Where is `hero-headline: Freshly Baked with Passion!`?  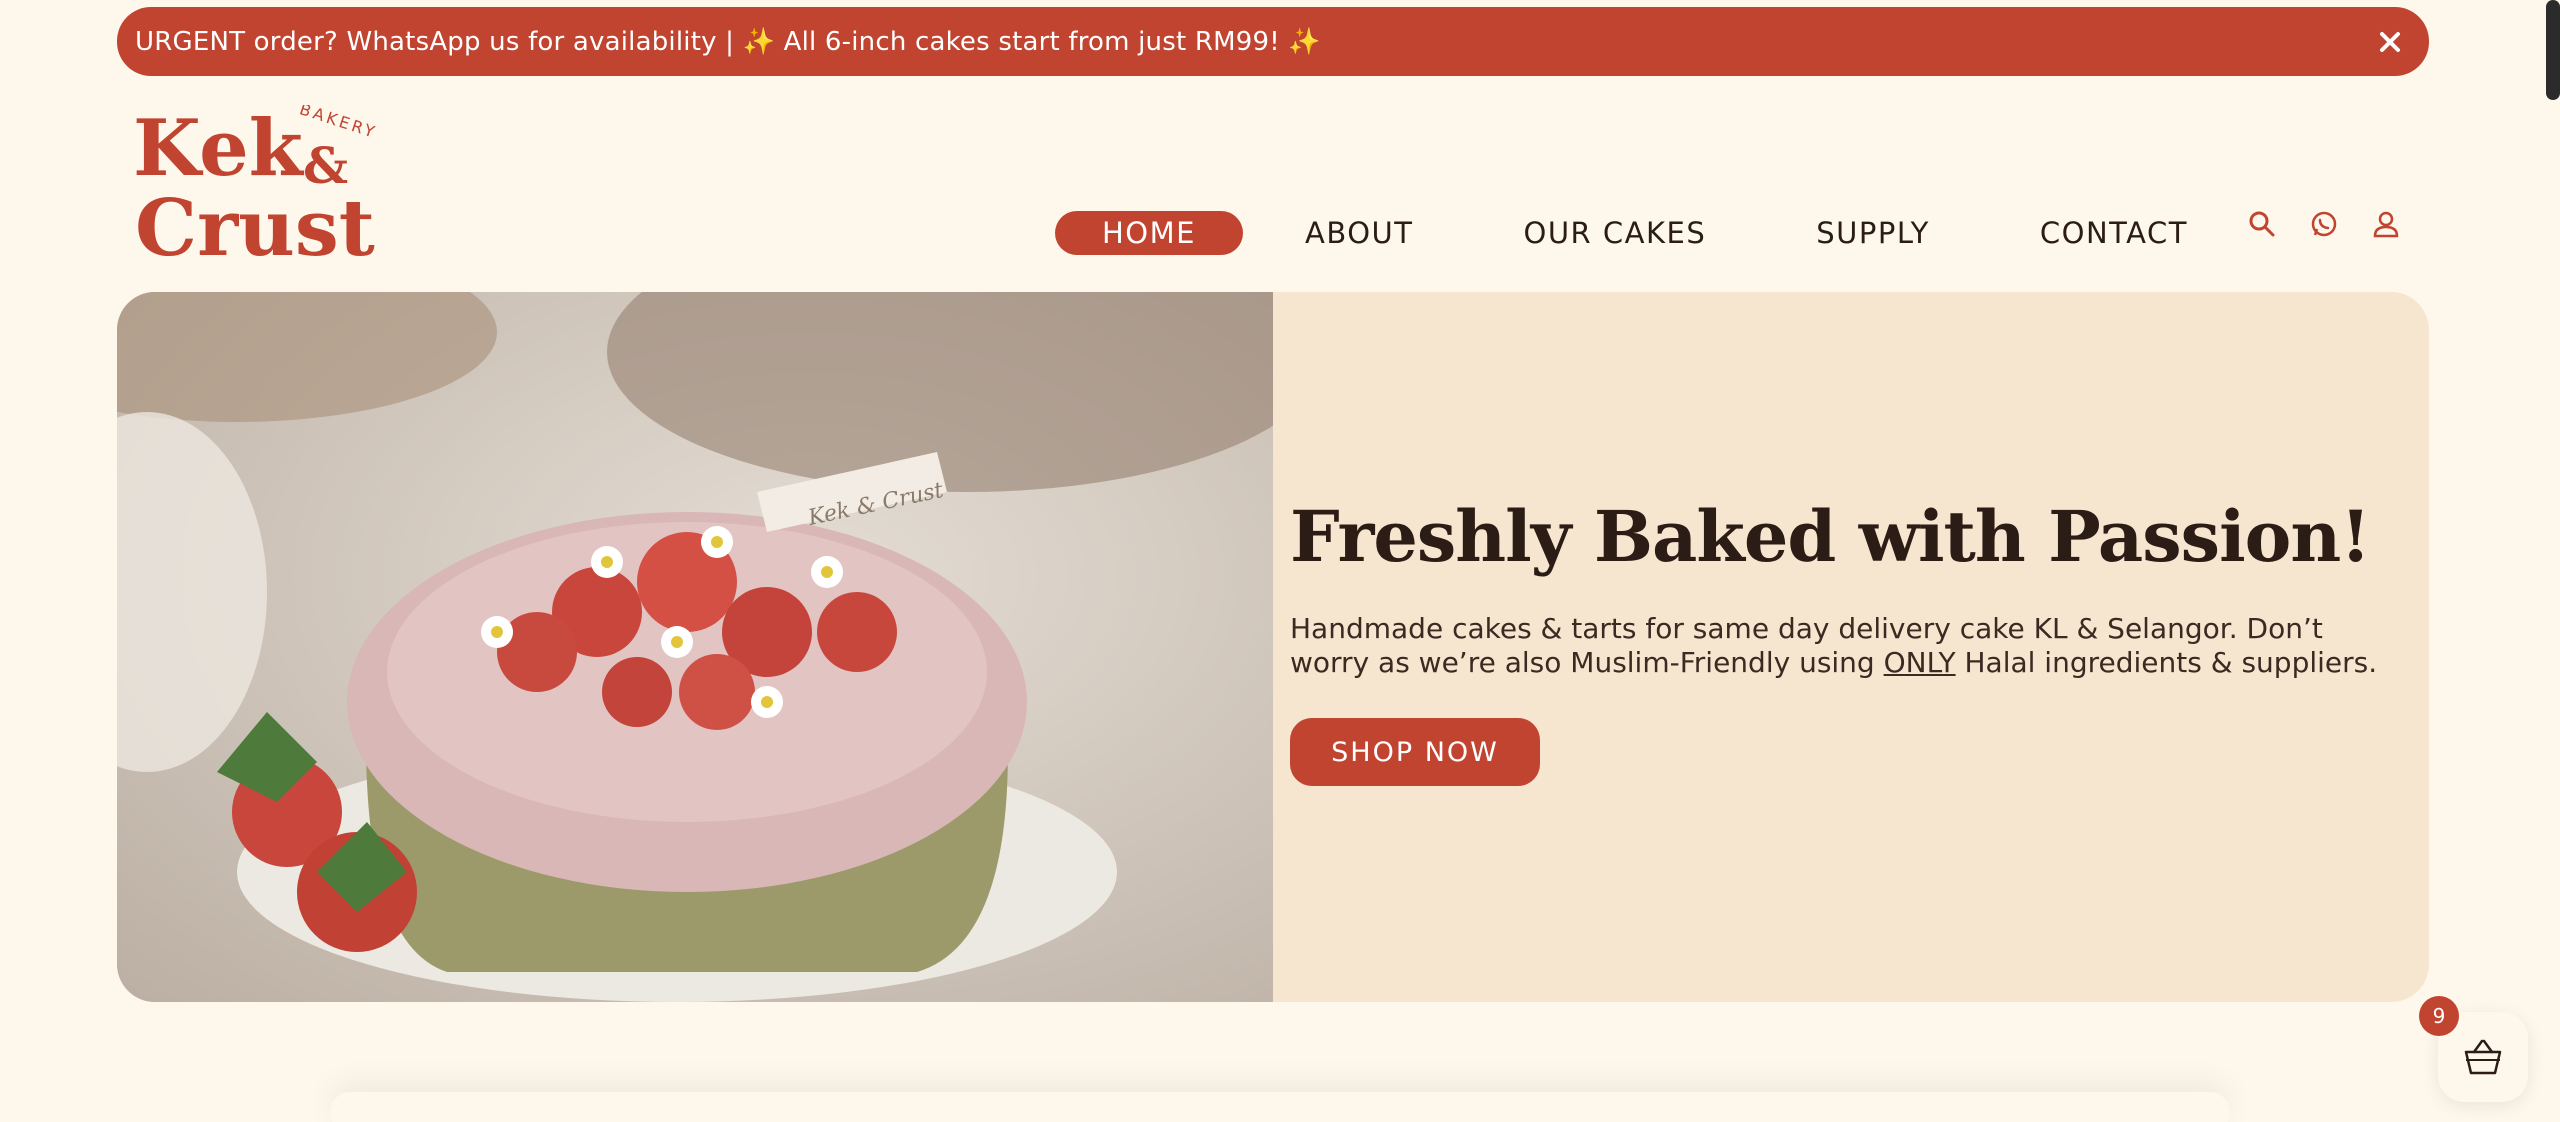 hero-headline: Freshly Baked with Passion! is located at coordinates (1830, 536).